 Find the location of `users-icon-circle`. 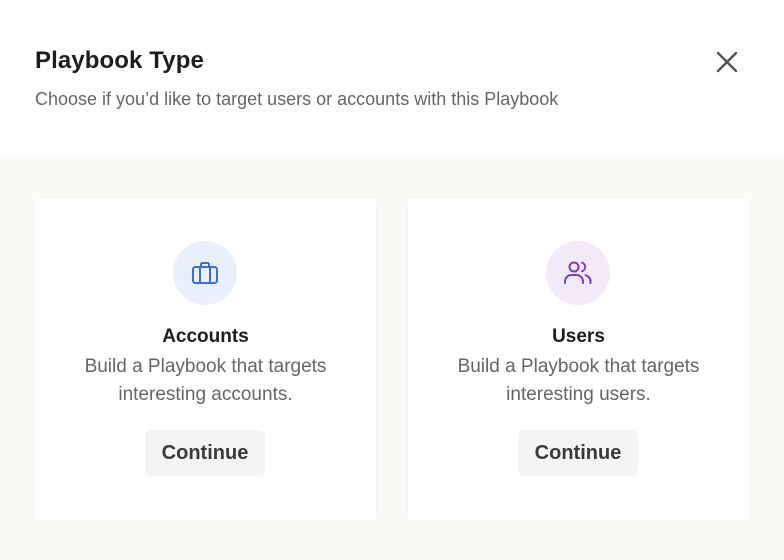

users-icon-circle is located at coordinates (578, 273).